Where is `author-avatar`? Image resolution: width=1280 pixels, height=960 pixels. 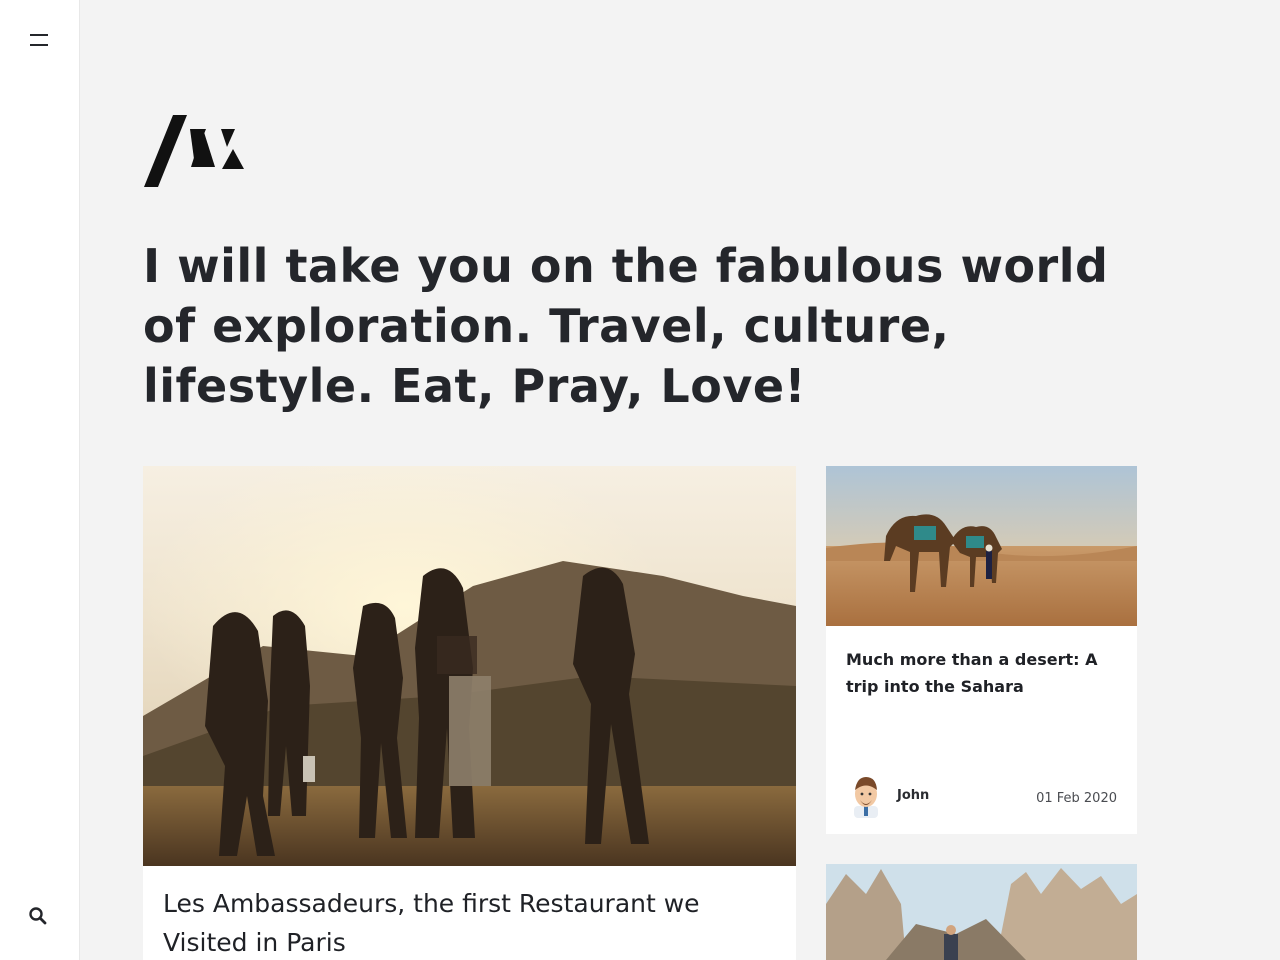
author-avatar is located at coordinates (866, 797).